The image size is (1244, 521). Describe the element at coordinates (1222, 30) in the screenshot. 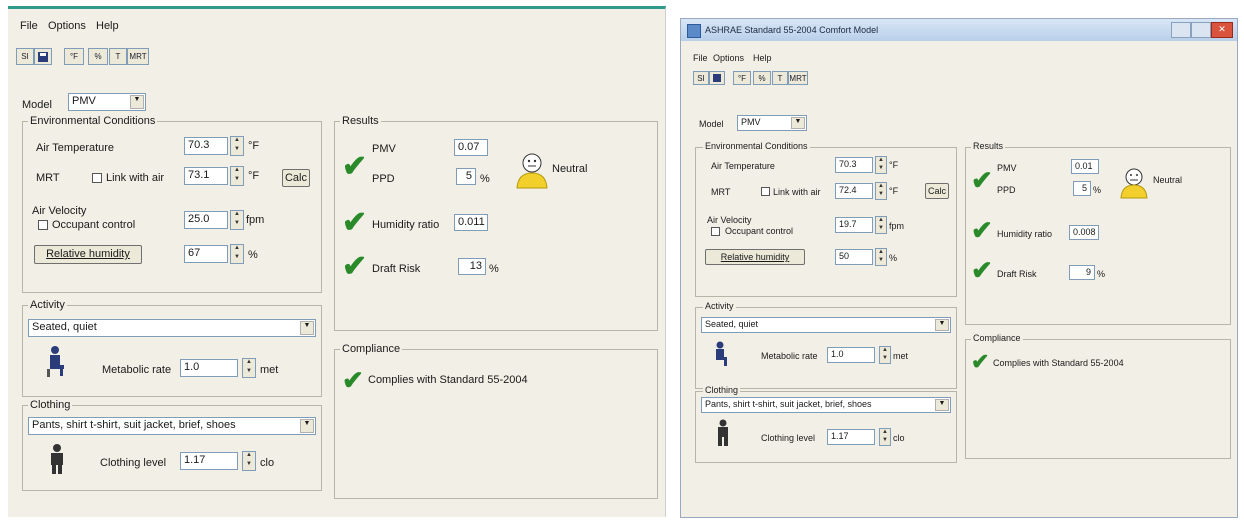

I see `close-button: ✕` at that location.